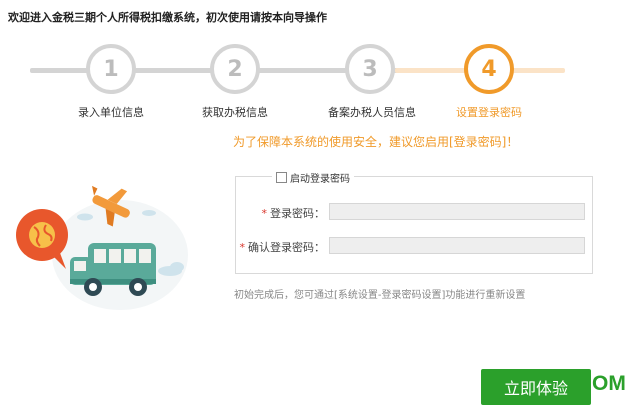 Image resolution: width=631 pixels, height=411 pixels. Describe the element at coordinates (609, 383) in the screenshot. I see `watermark-text: OM` at that location.